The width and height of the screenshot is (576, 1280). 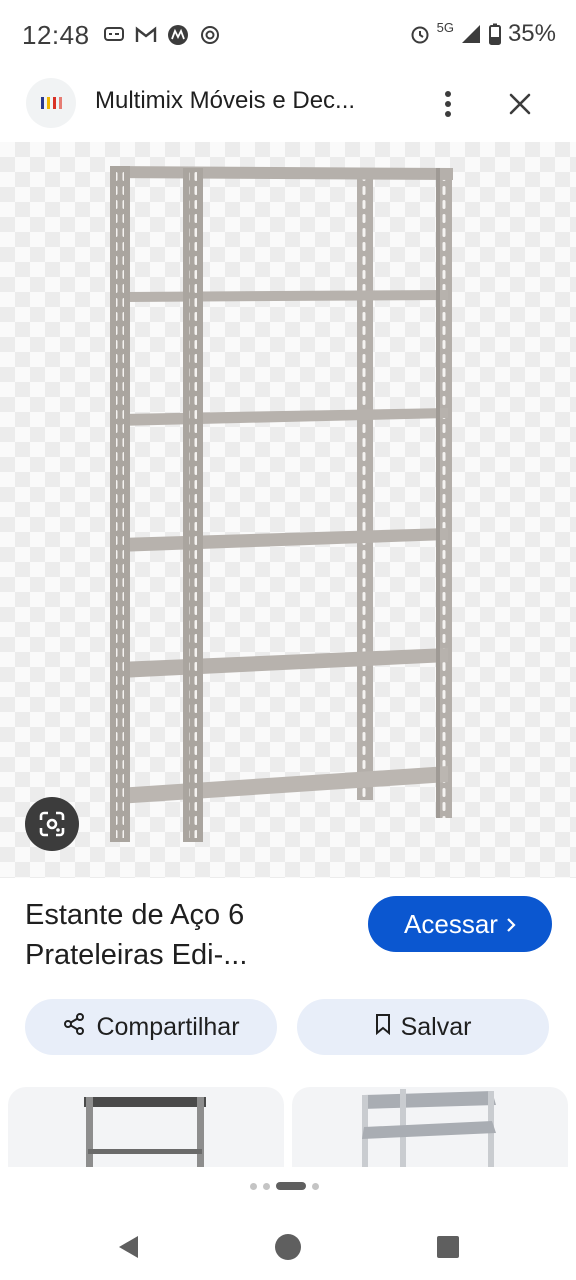 I want to click on save-label: Salvar, so click(x=436, y=1026).